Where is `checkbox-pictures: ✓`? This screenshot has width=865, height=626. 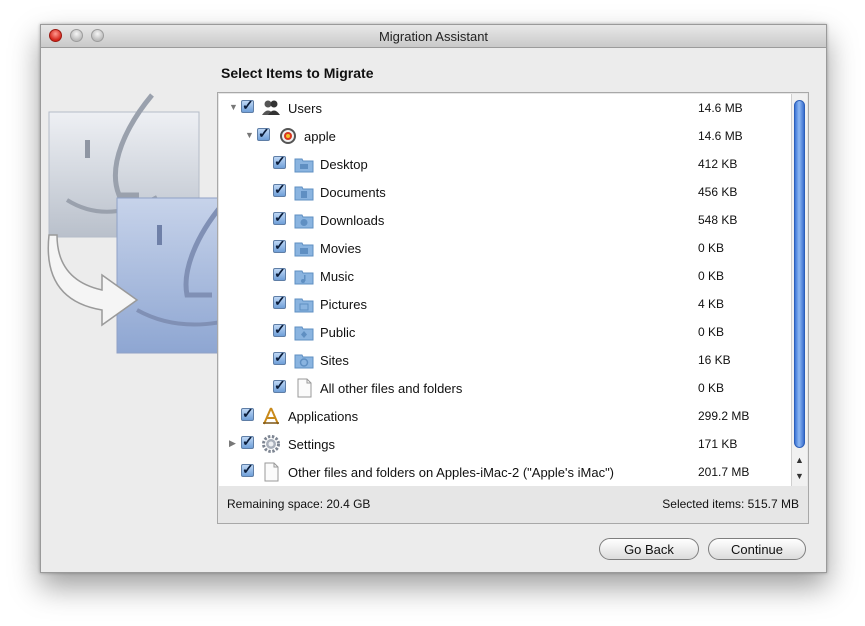 checkbox-pictures: ✓ is located at coordinates (279, 301).